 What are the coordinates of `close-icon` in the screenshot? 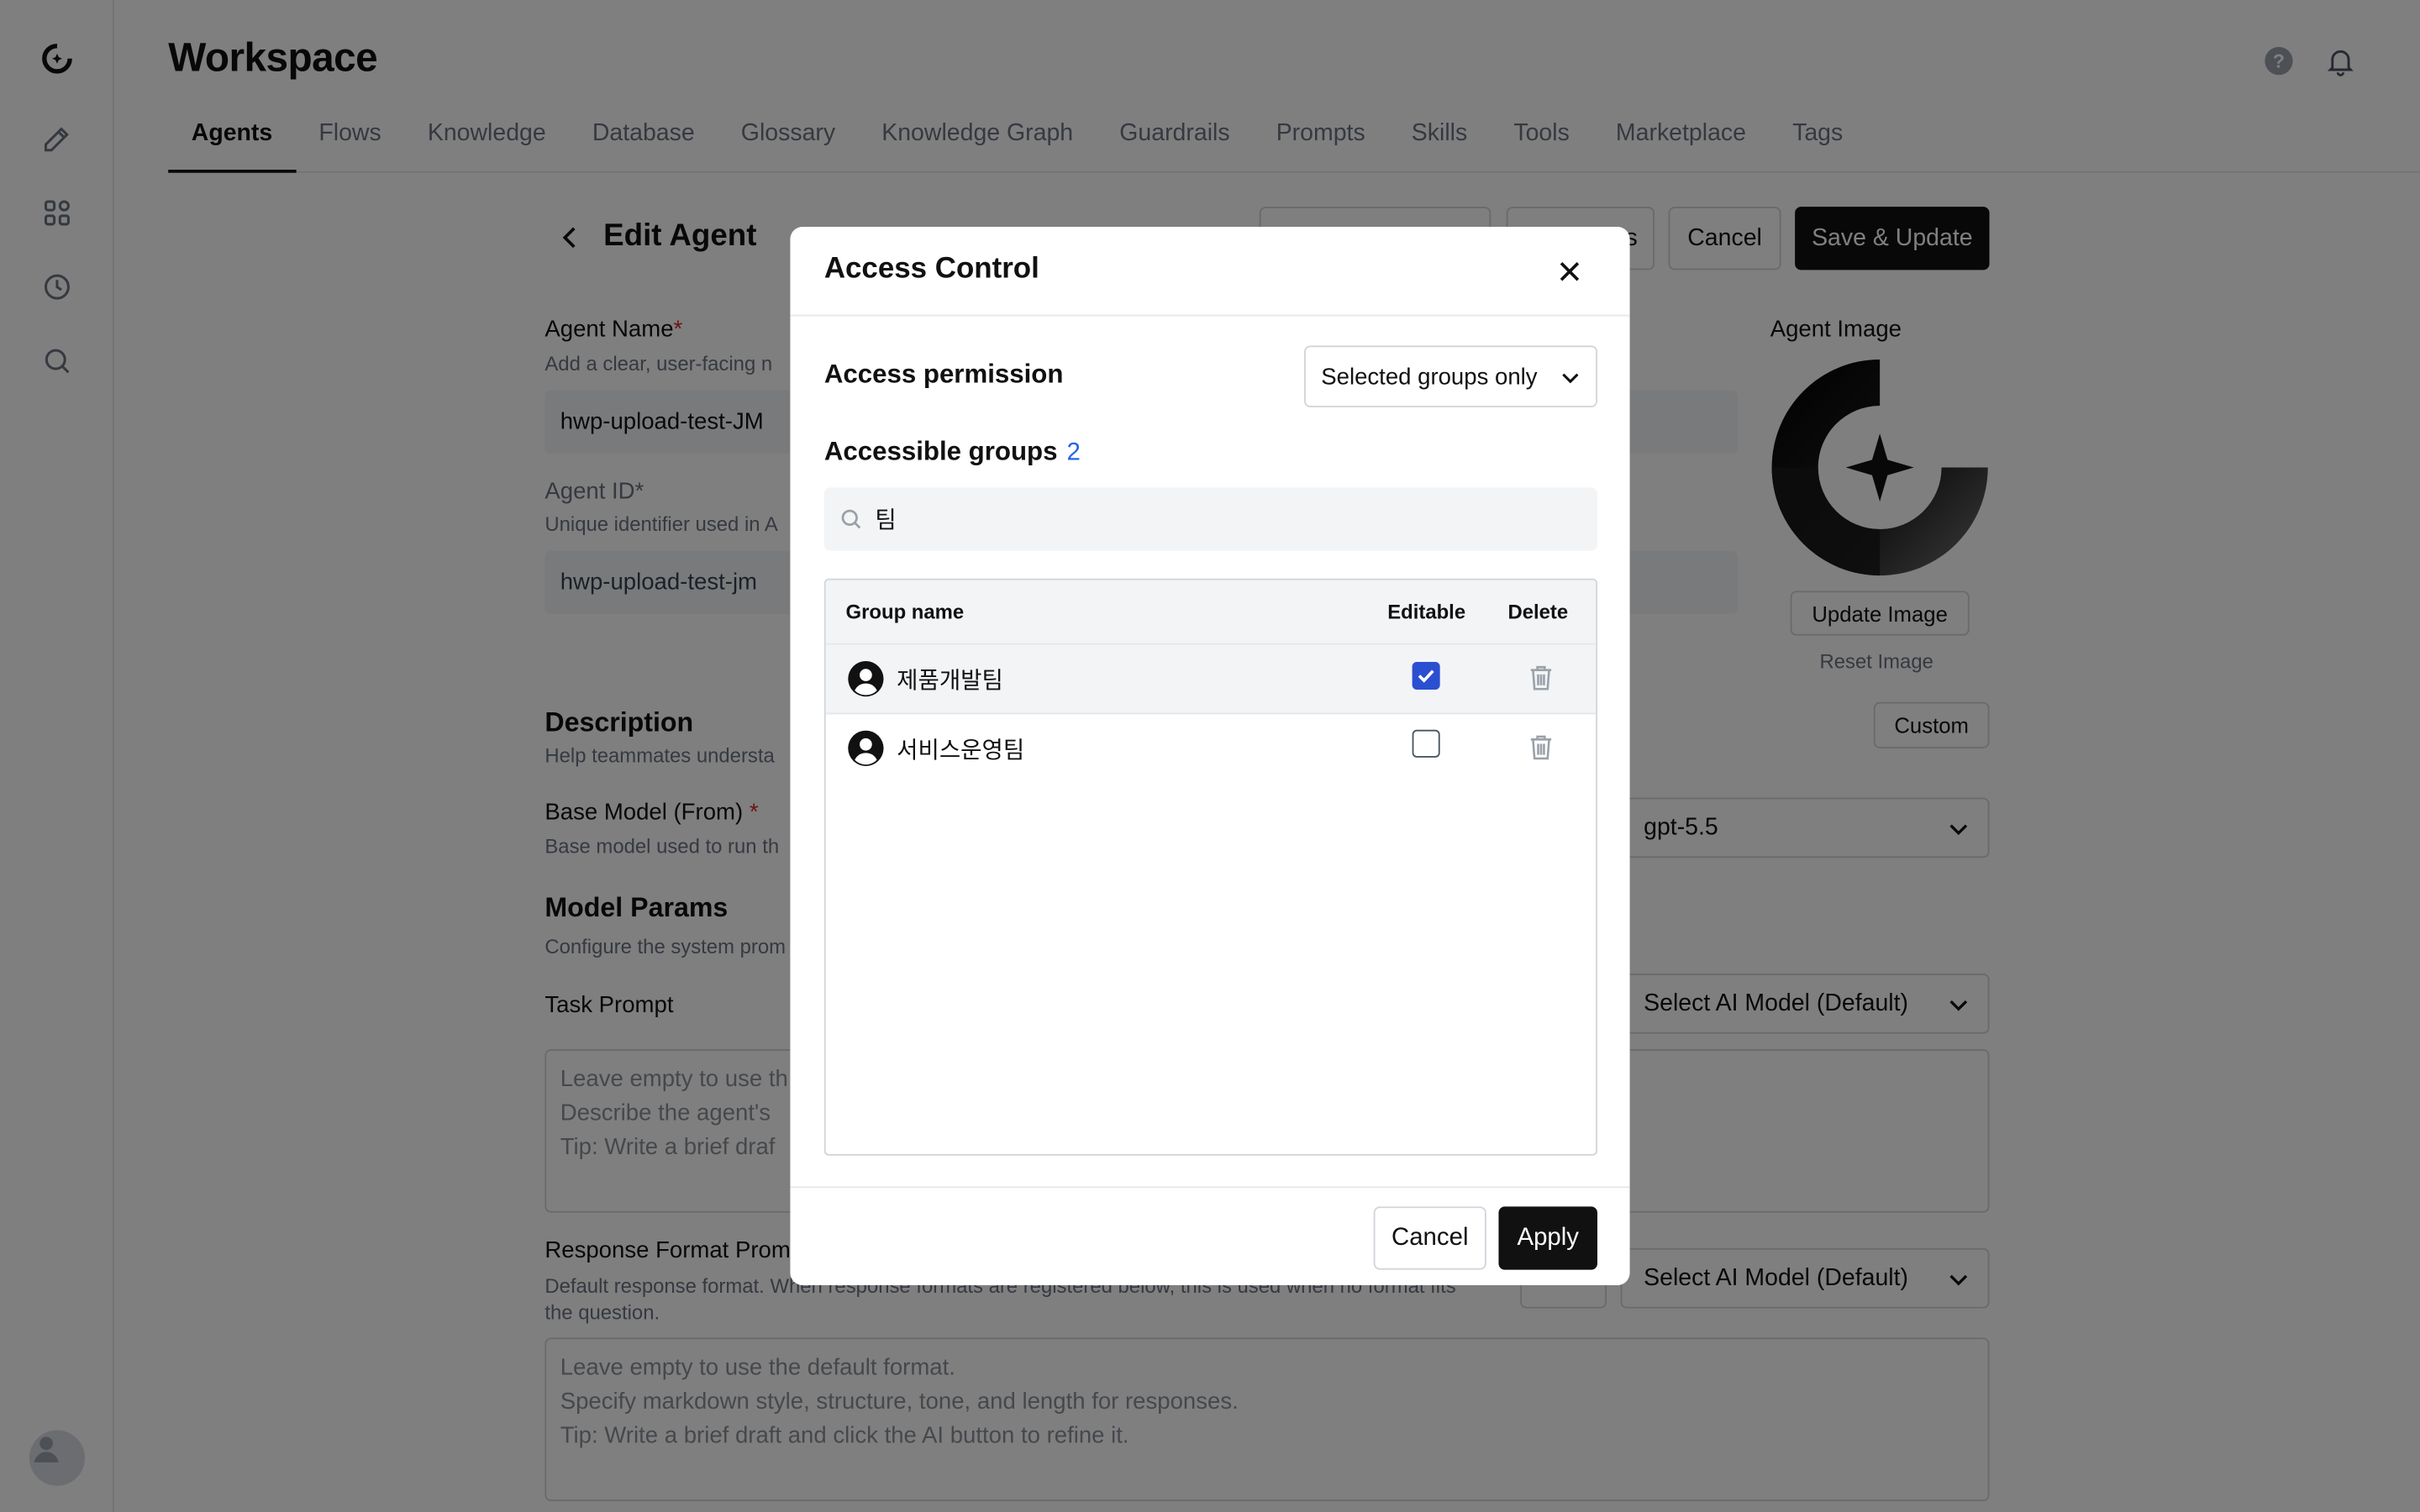 It's located at (1569, 271).